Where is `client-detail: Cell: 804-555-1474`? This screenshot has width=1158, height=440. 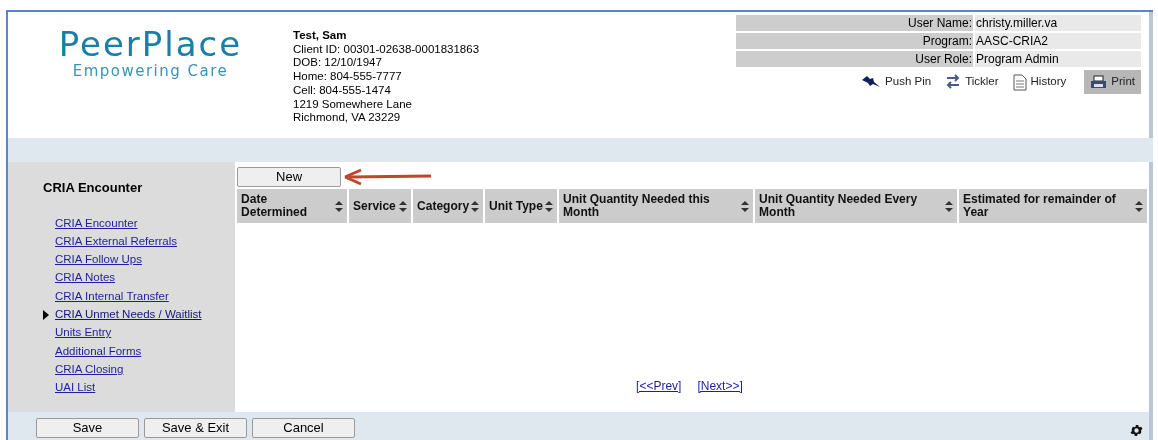
client-detail: Cell: 804-555-1474 is located at coordinates (342, 90).